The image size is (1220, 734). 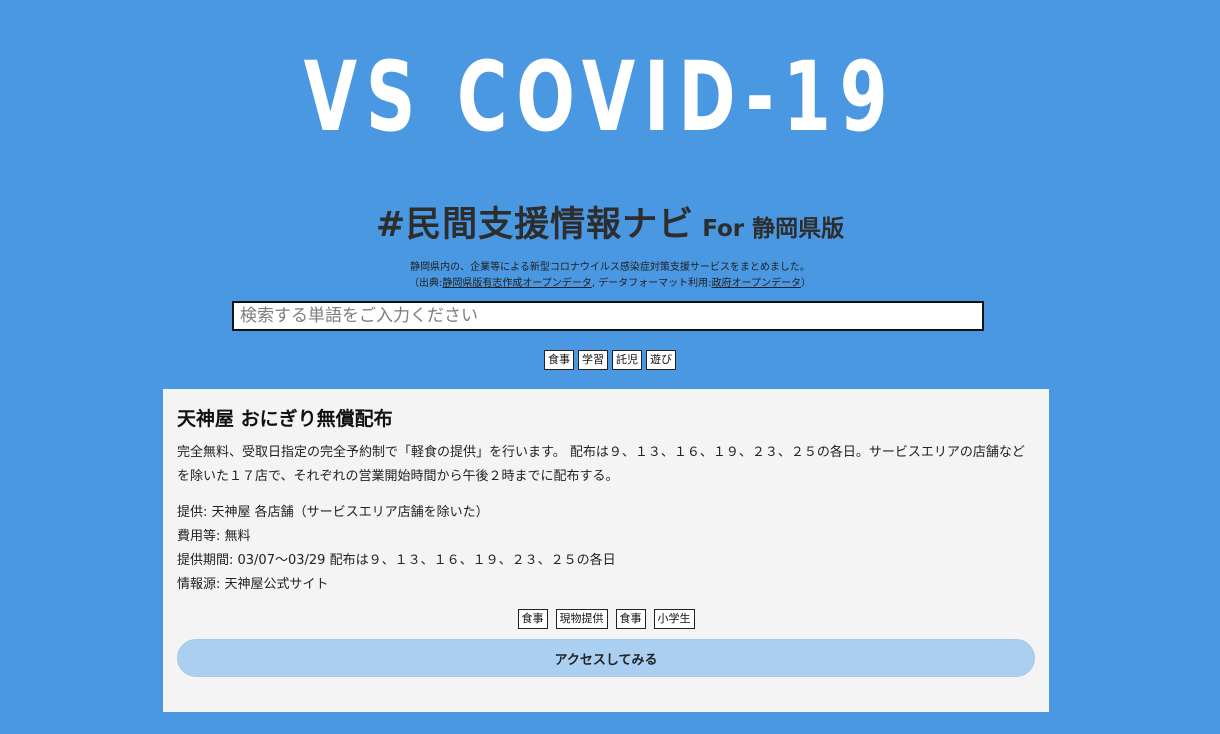 I want to click on source-link-government: 政府オープンデータ, so click(x=756, y=283).